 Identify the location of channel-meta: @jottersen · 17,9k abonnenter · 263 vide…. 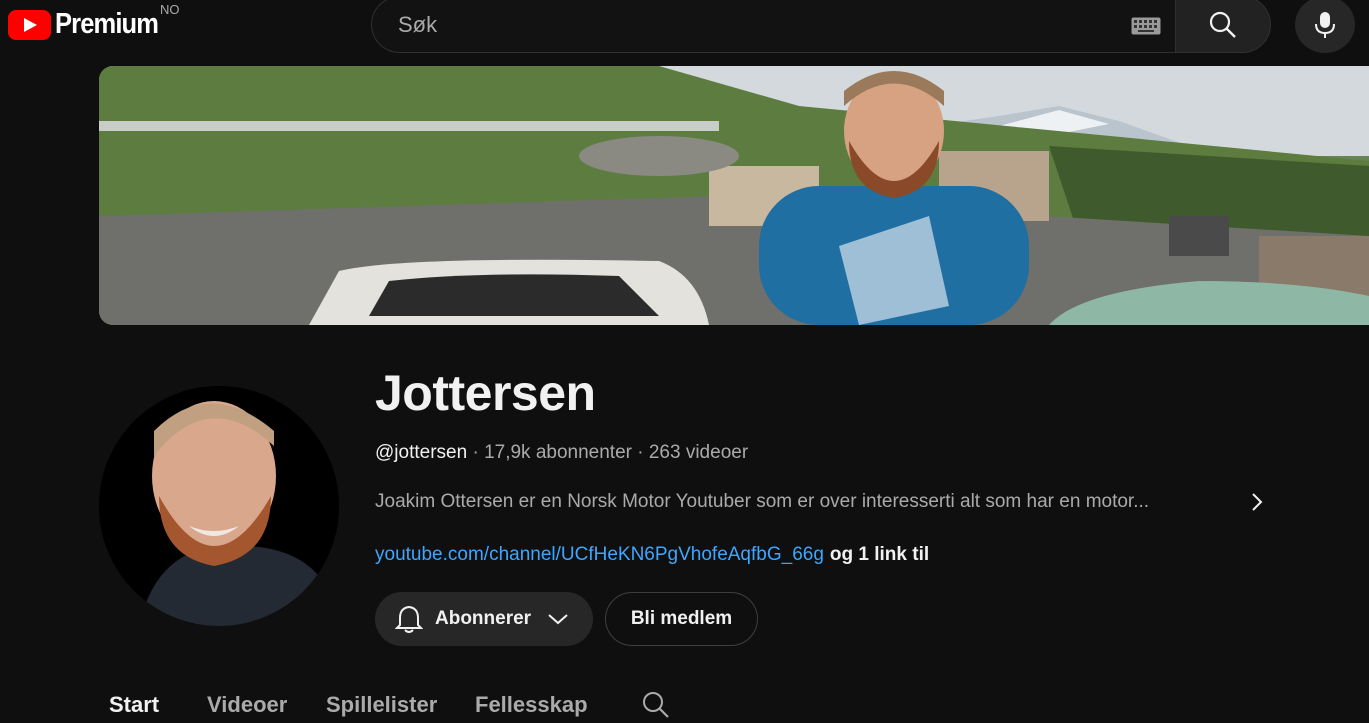
(561, 453).